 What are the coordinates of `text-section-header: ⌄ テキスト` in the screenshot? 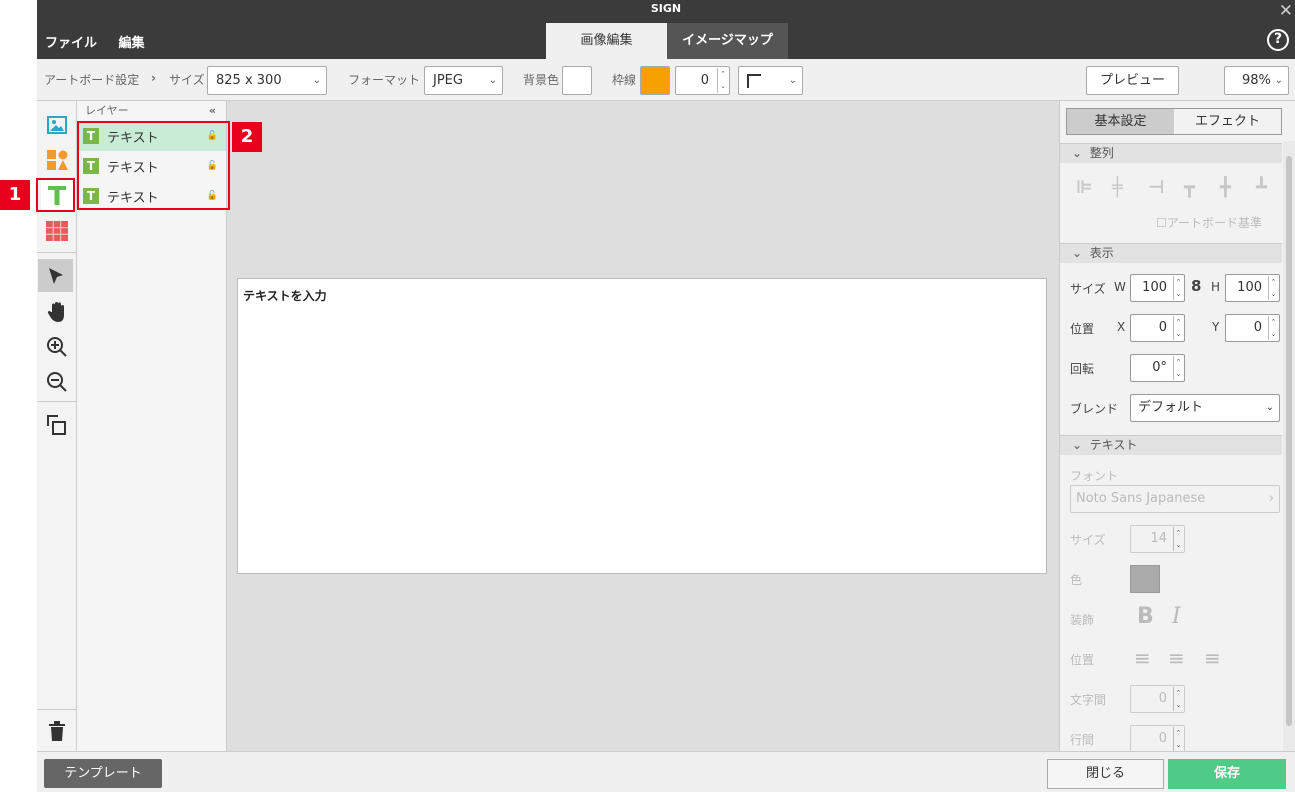 It's located at (1171, 445).